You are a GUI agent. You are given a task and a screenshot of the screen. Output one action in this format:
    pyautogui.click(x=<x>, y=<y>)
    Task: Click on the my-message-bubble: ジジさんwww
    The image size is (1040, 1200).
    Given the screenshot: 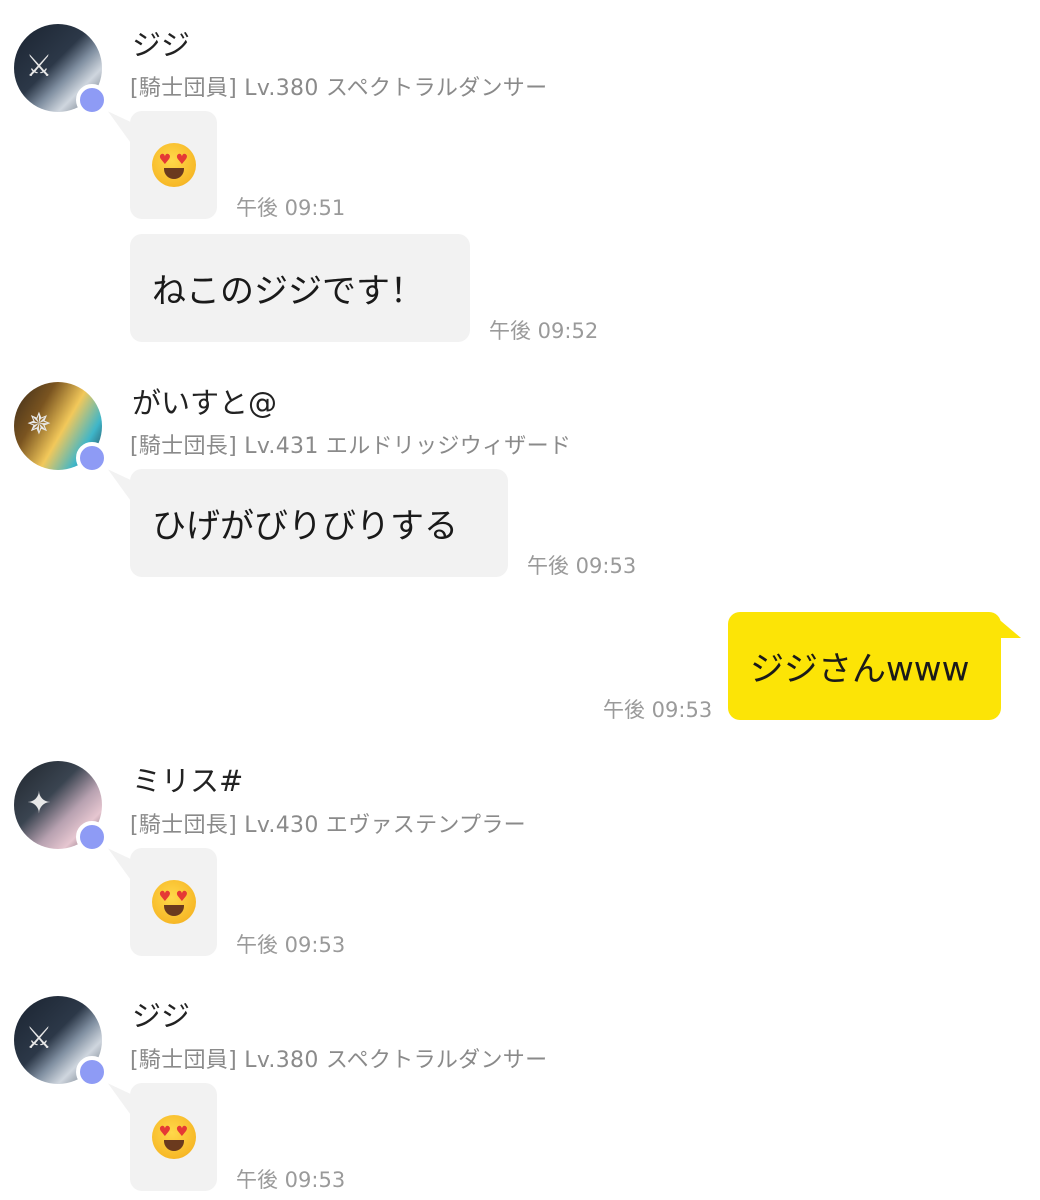 What is the action you would take?
    pyautogui.click(x=874, y=666)
    